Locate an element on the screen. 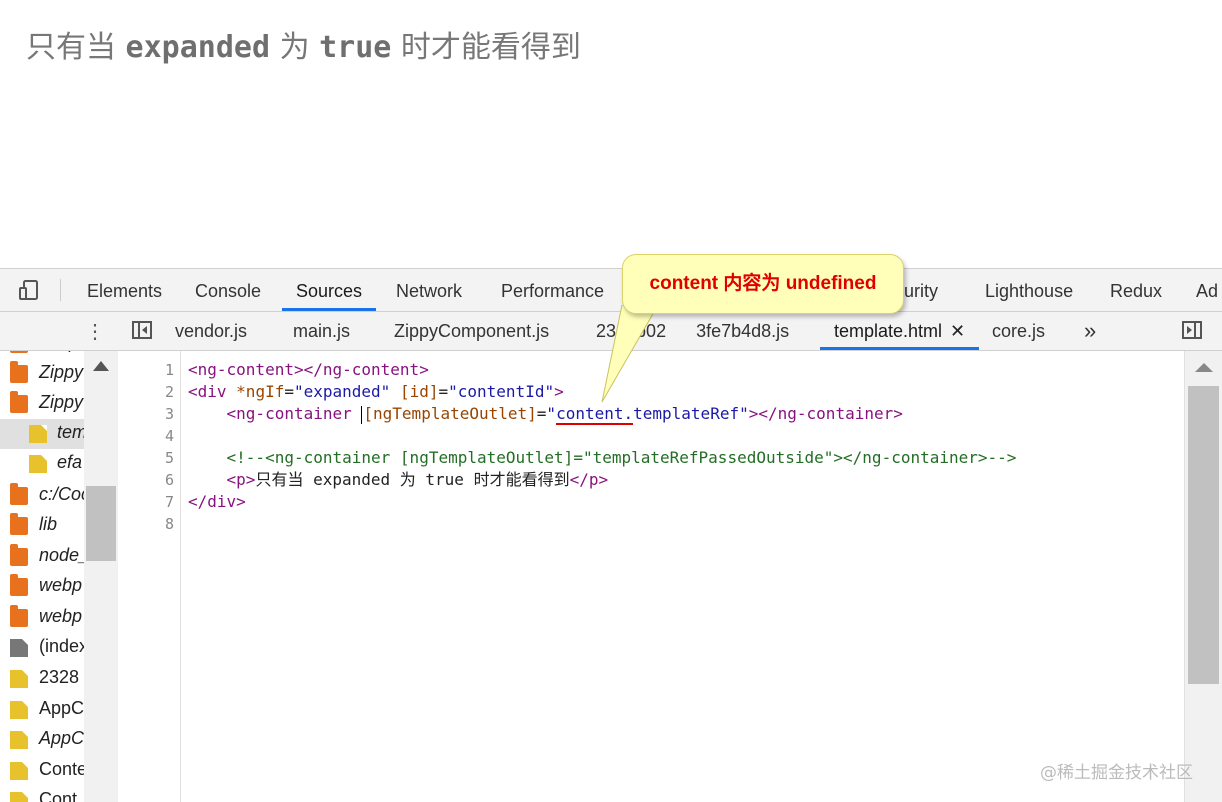  line-number: 6 is located at coordinates (154, 480).